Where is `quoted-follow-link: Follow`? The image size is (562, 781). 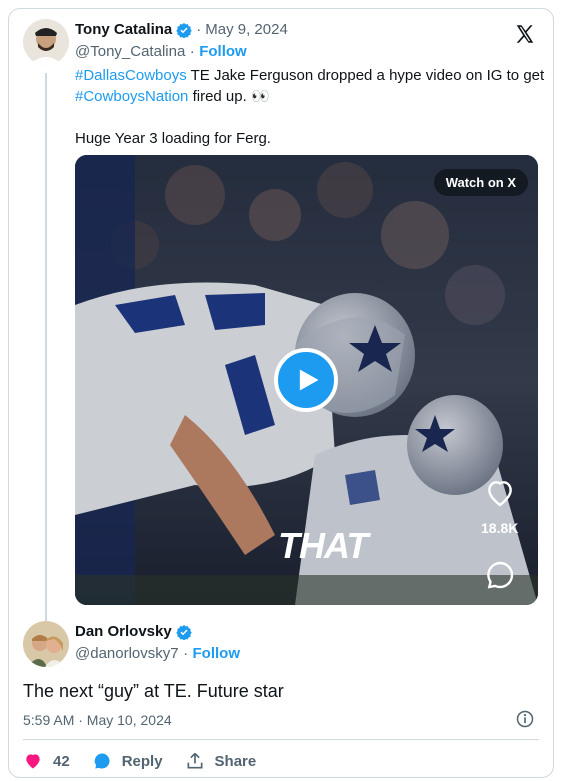
quoted-follow-link: Follow is located at coordinates (223, 51).